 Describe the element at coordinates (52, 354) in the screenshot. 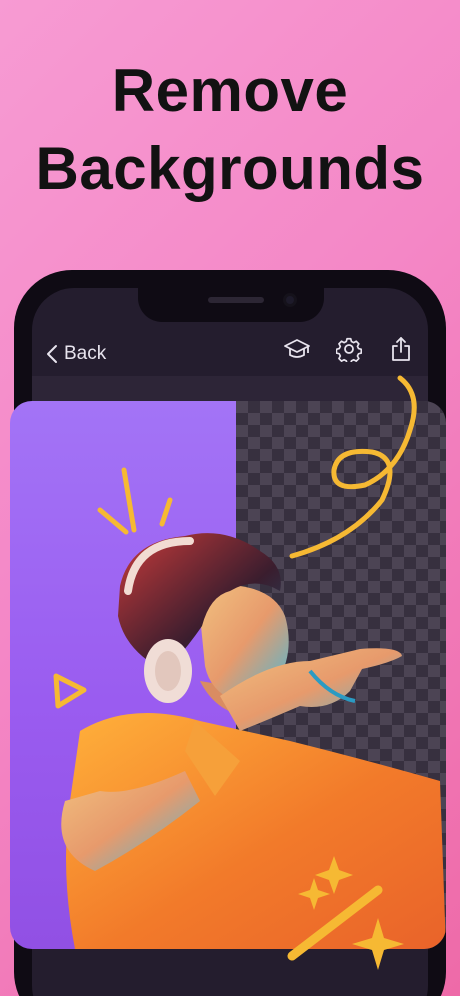

I see `chevron-left-icon` at that location.